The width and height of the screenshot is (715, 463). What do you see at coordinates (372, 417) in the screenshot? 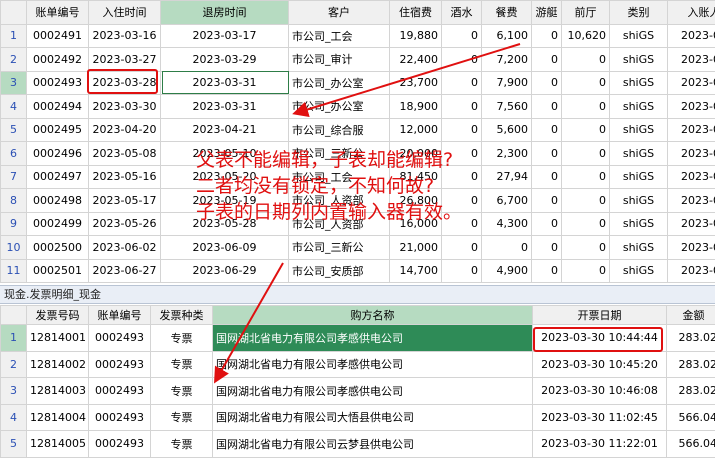
I see `table-cell: 国网湖北省电力有限公司大悟县供电公司` at bounding box center [372, 417].